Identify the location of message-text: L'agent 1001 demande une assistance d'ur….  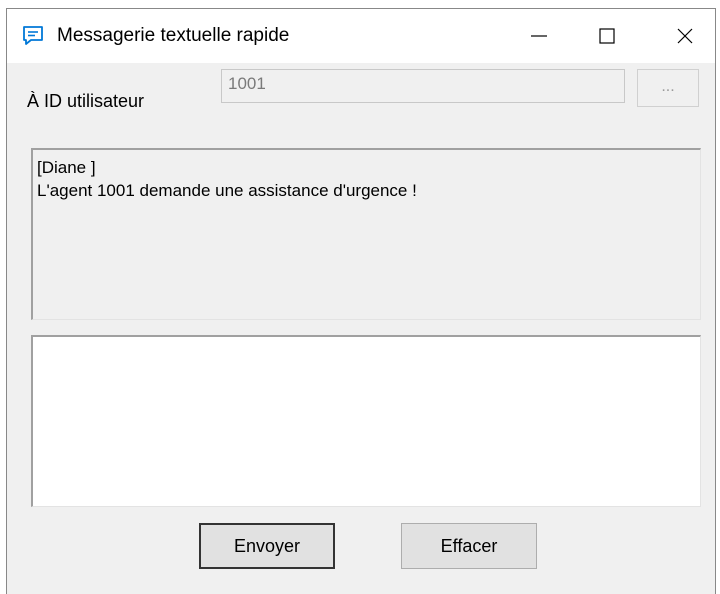
(227, 190).